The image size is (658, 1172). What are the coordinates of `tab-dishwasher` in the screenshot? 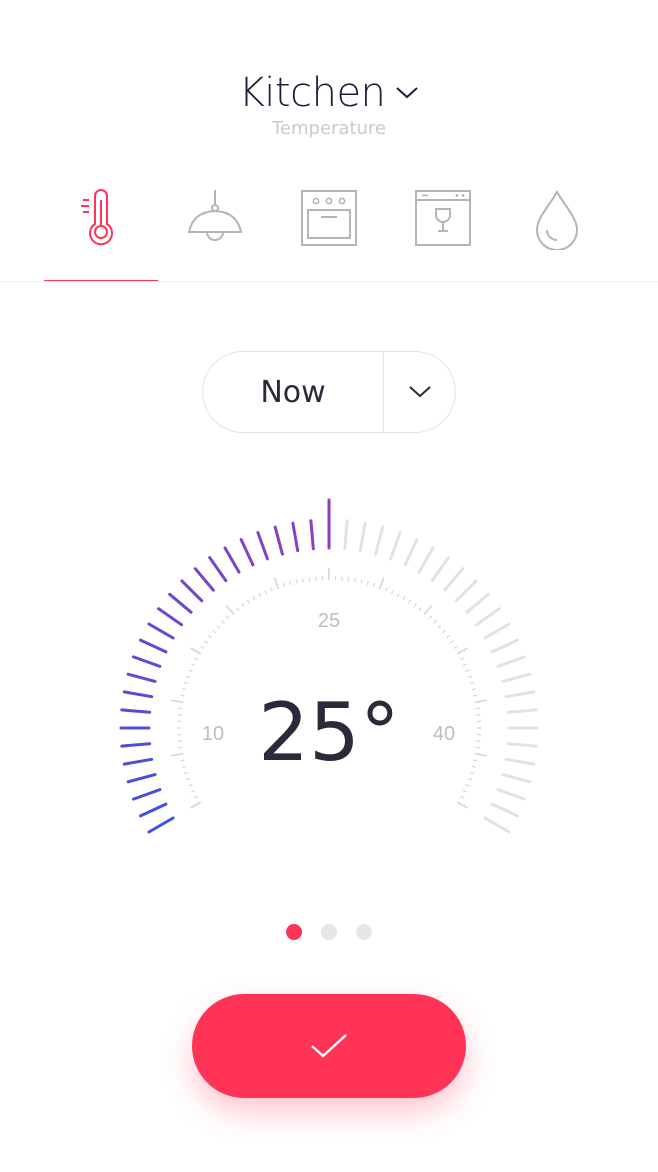 It's located at (443, 231).